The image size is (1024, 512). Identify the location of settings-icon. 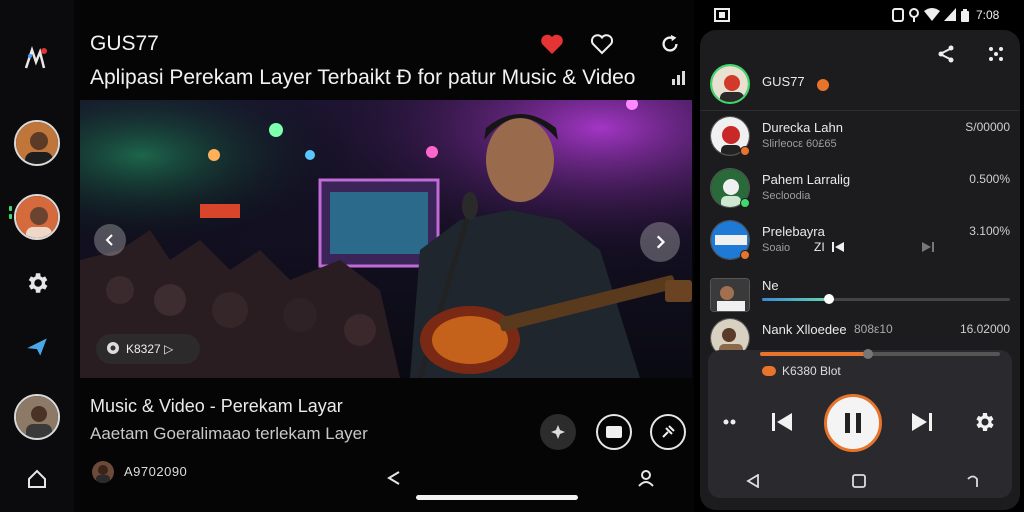
(984, 422).